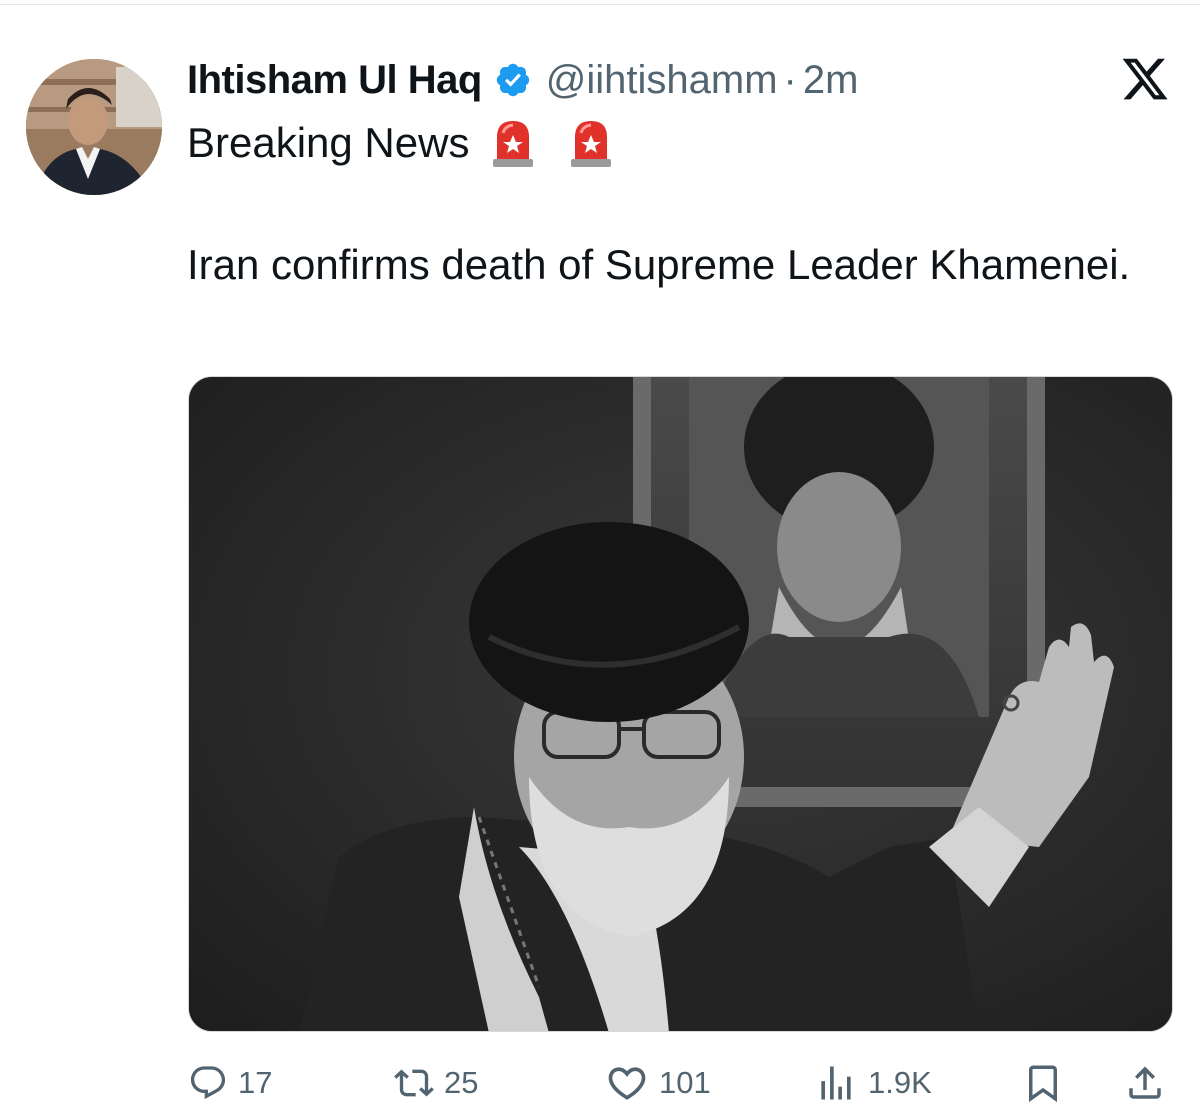 The height and width of the screenshot is (1110, 1200). I want to click on divider, so click(600, 4).